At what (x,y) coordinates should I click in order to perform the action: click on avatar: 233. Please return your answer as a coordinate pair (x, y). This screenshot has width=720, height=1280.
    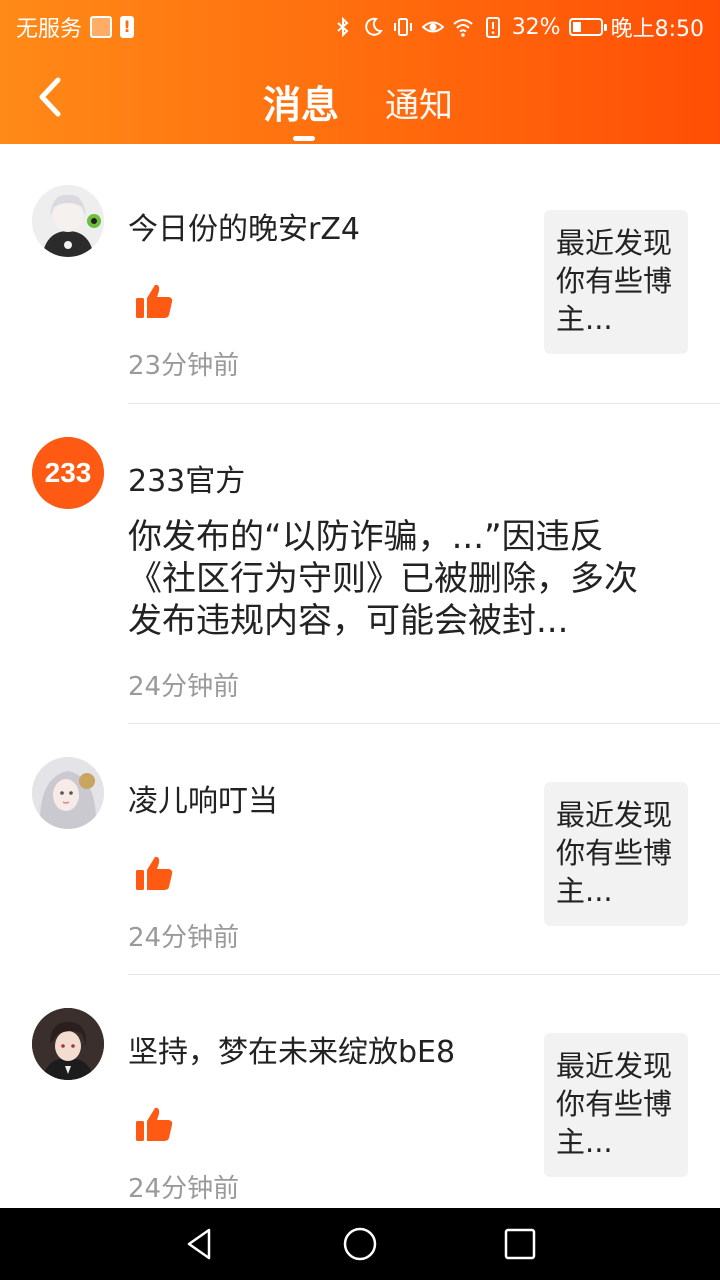
    Looking at the image, I should click on (68, 473).